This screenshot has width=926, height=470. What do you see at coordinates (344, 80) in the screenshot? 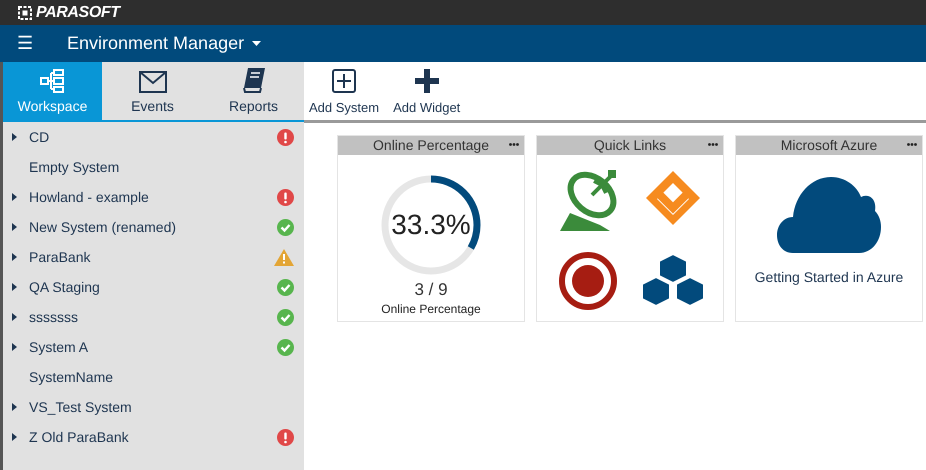
I see `plus-box-icon` at bounding box center [344, 80].